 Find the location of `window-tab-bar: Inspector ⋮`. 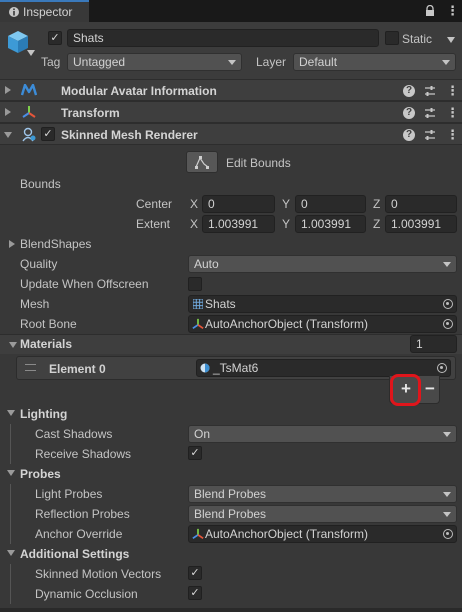

window-tab-bar: Inspector ⋮ is located at coordinates (231, 11).